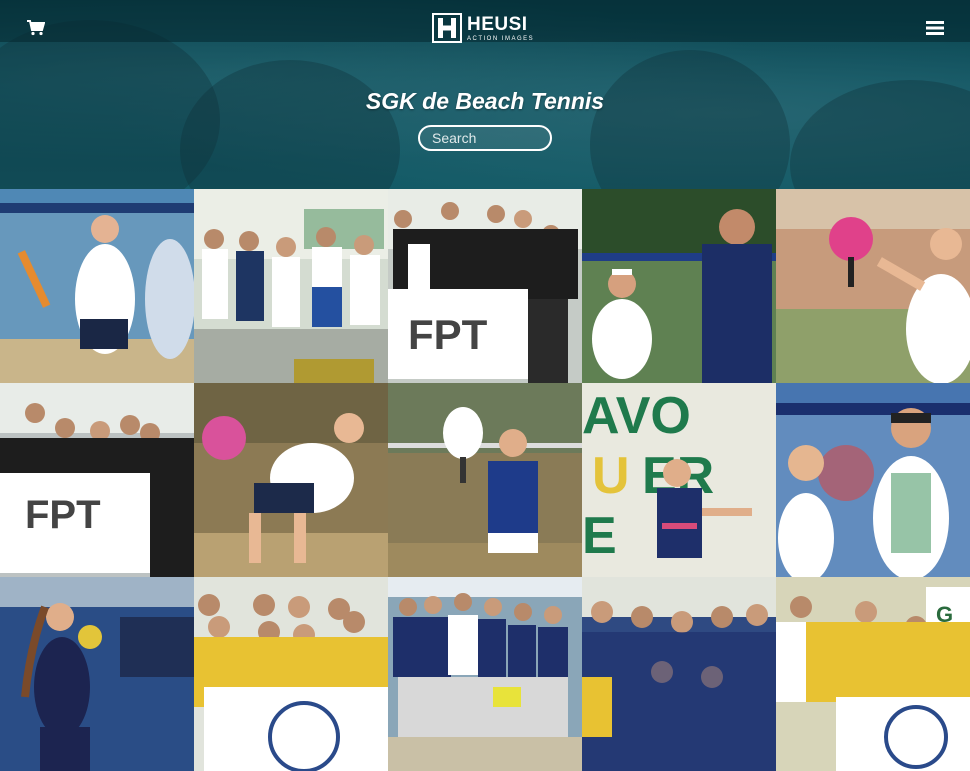 This screenshot has height=771, width=970. I want to click on svg-text: E, so click(599, 536).